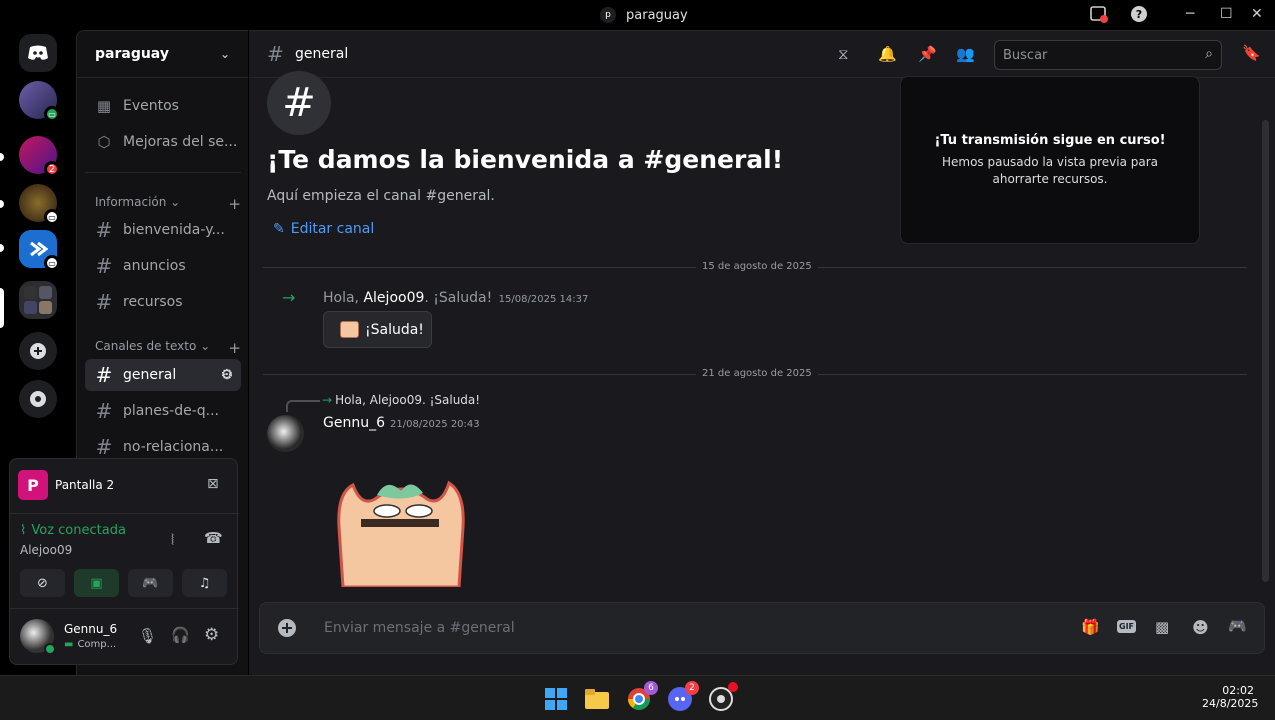 The height and width of the screenshot is (720, 1275). I want to click on apps-icon: 🎮, so click(1237, 626).